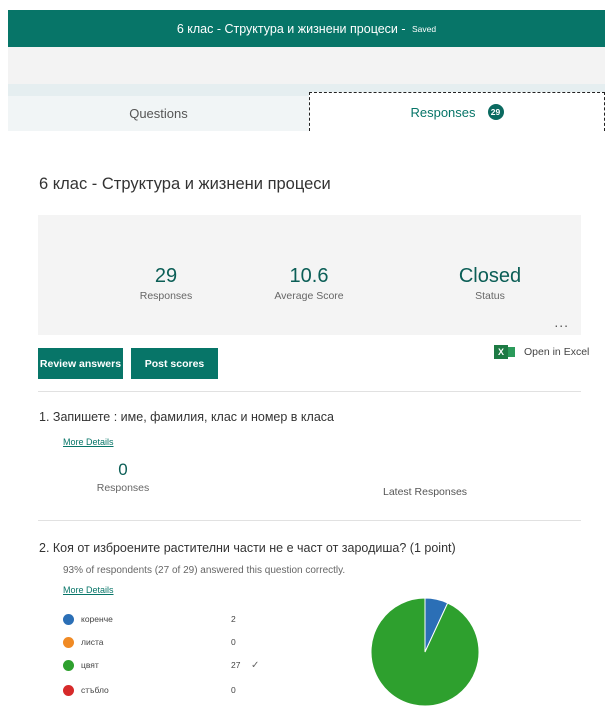  I want to click on legend-count: 27, so click(236, 665).